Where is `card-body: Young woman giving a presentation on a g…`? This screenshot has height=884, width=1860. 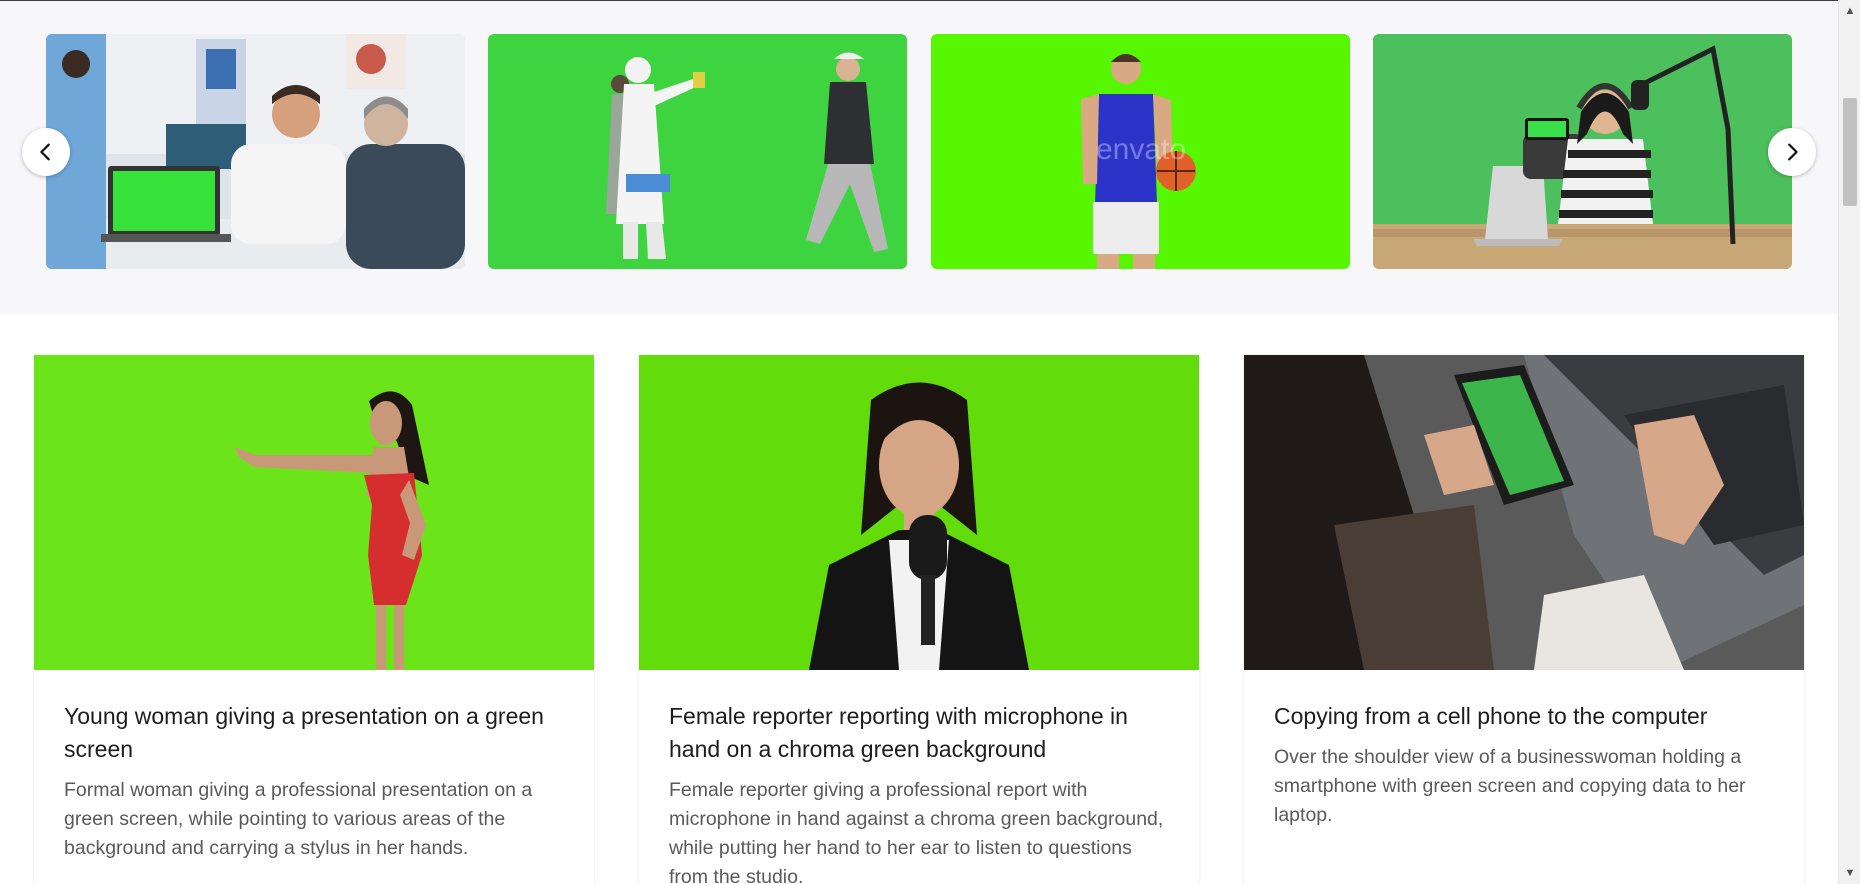
card-body: Young woman giving a presentation on a g… is located at coordinates (314, 766).